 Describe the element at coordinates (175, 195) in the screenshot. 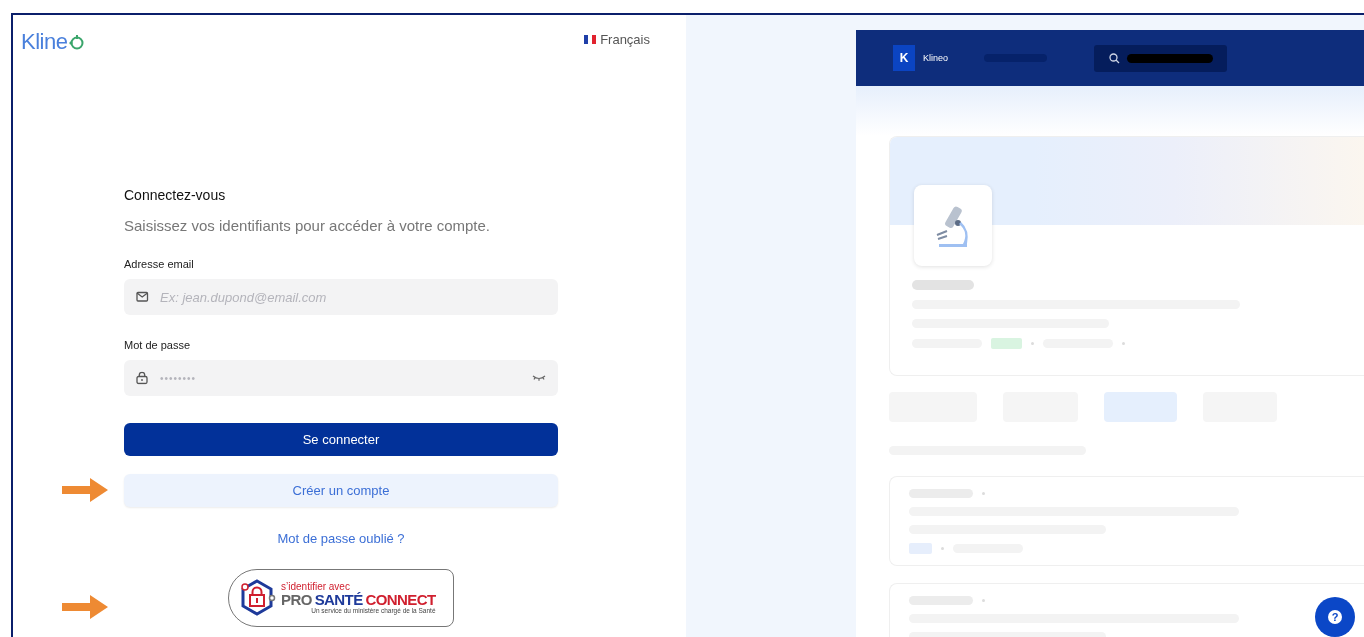

I see `form-title: Connectez-vous` at that location.